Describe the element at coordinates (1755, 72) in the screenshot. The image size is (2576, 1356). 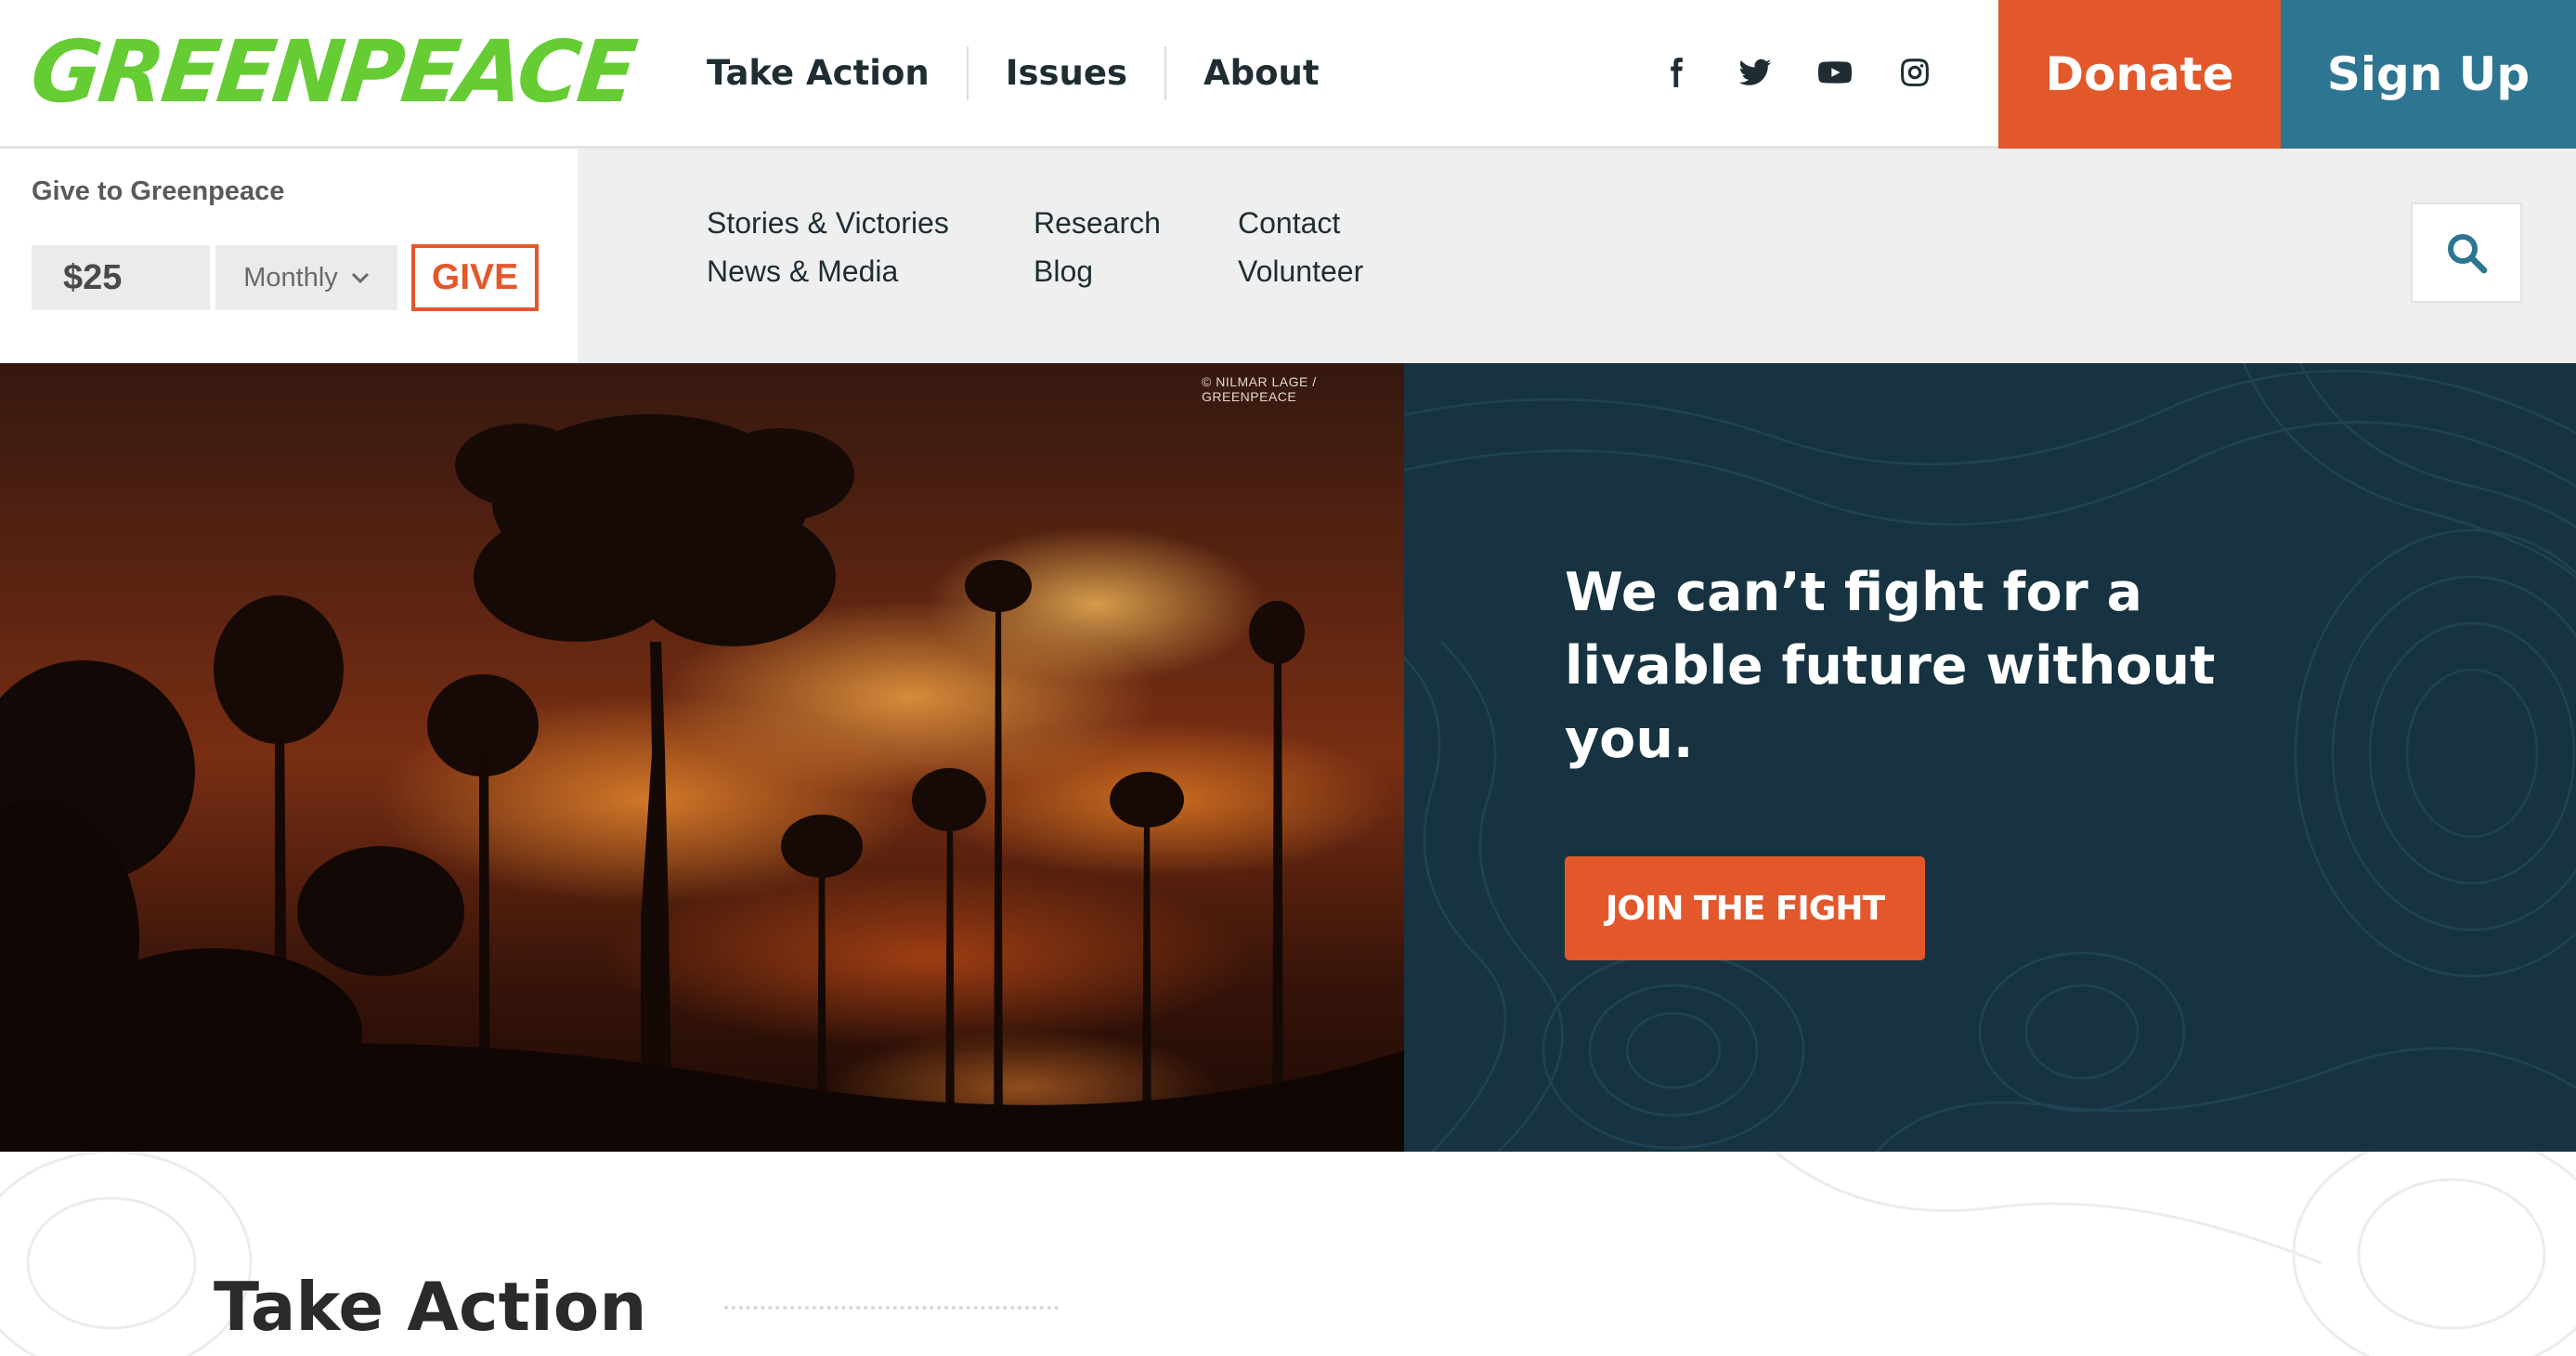
I see `twitter-icon` at that location.